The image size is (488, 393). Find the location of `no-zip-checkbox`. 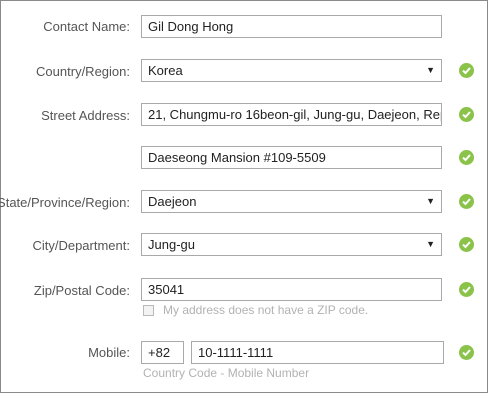

no-zip-checkbox is located at coordinates (148, 310).